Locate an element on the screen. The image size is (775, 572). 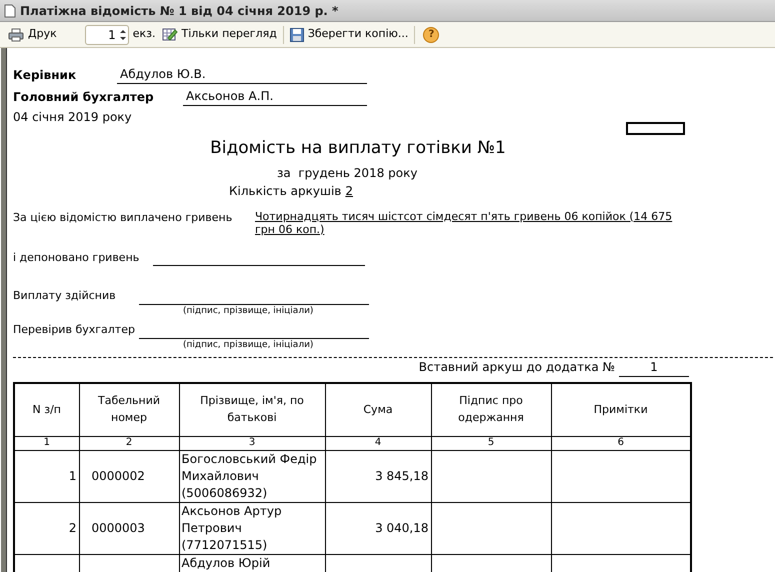
table-cell: 0000003 is located at coordinates (129, 528).